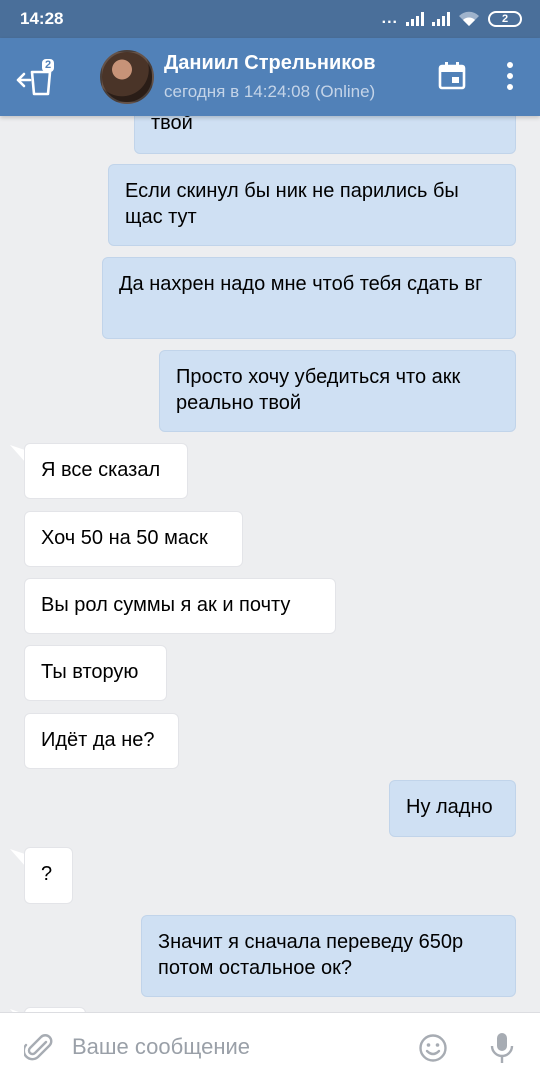 This screenshot has height=1080, width=540. What do you see at coordinates (124, 538) in the screenshot?
I see `message-text: Хоч 50 на 50 маск` at bounding box center [124, 538].